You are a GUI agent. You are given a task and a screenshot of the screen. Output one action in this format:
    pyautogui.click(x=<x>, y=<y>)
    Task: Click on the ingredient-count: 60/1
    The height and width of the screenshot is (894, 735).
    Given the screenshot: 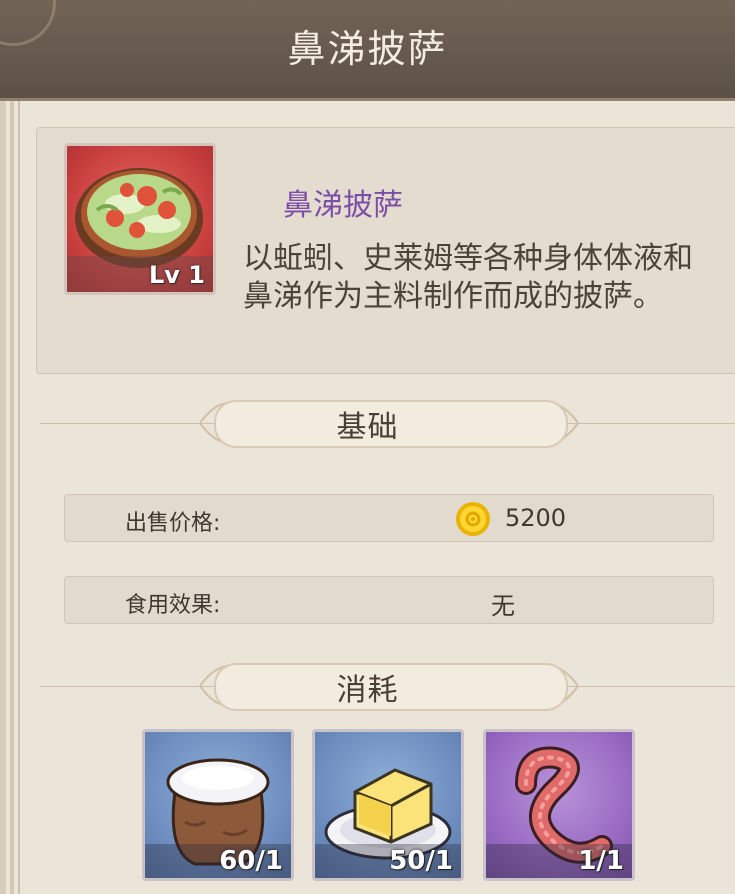 What is the action you would take?
    pyautogui.click(x=251, y=861)
    